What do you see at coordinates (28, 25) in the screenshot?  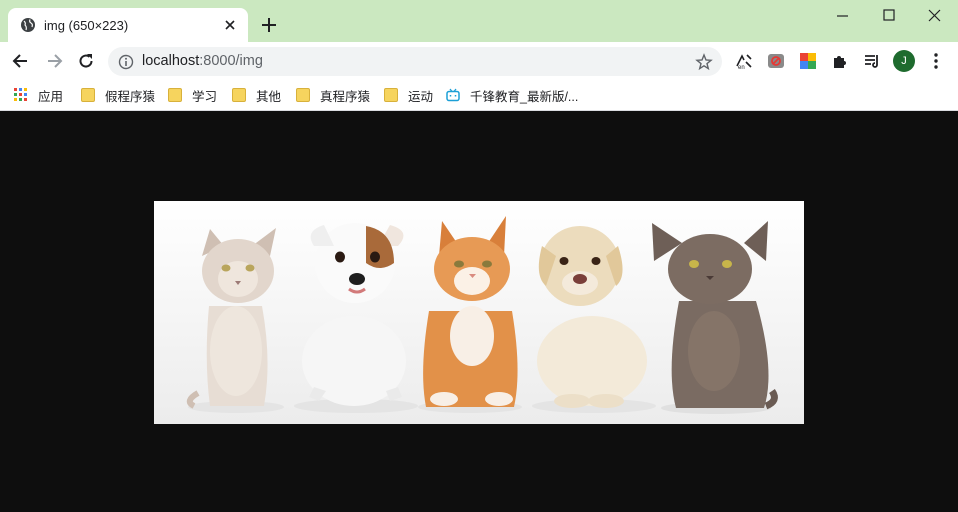 I see `globe-icon` at bounding box center [28, 25].